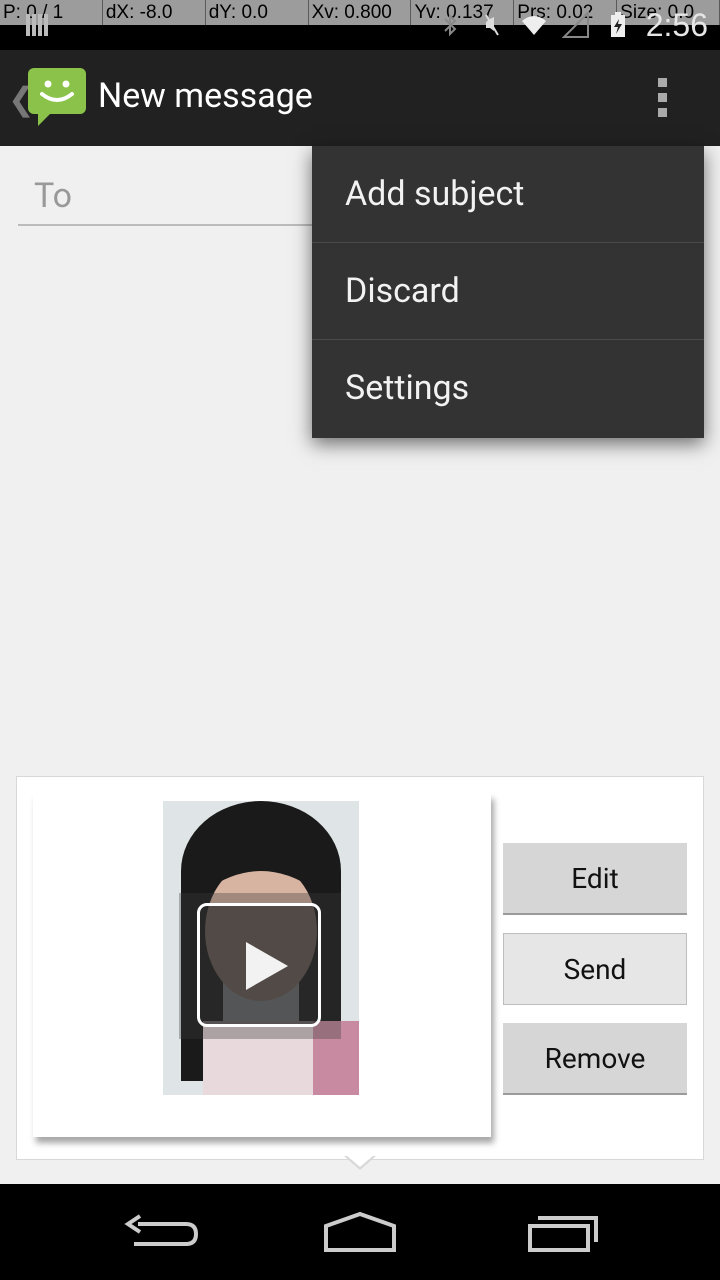  I want to click on to-placeholder: To, so click(53, 196).